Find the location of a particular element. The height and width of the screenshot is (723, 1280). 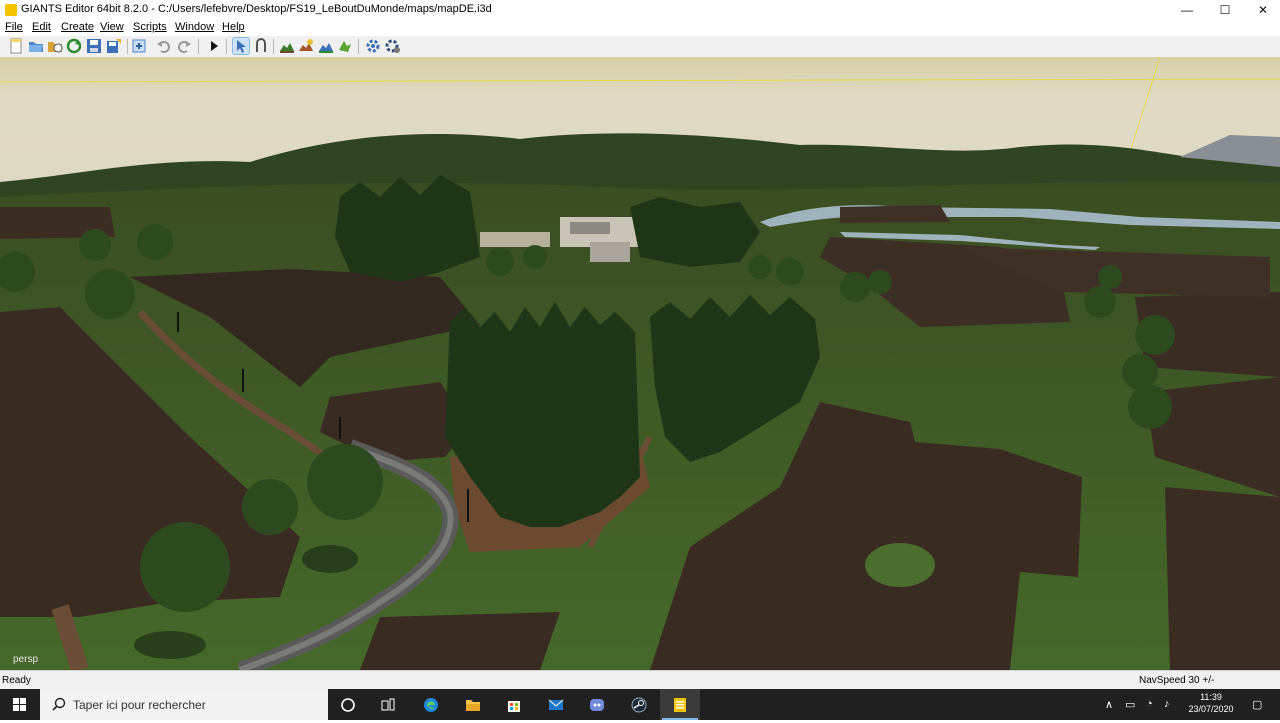

select-mode-icon is located at coordinates (241, 46).